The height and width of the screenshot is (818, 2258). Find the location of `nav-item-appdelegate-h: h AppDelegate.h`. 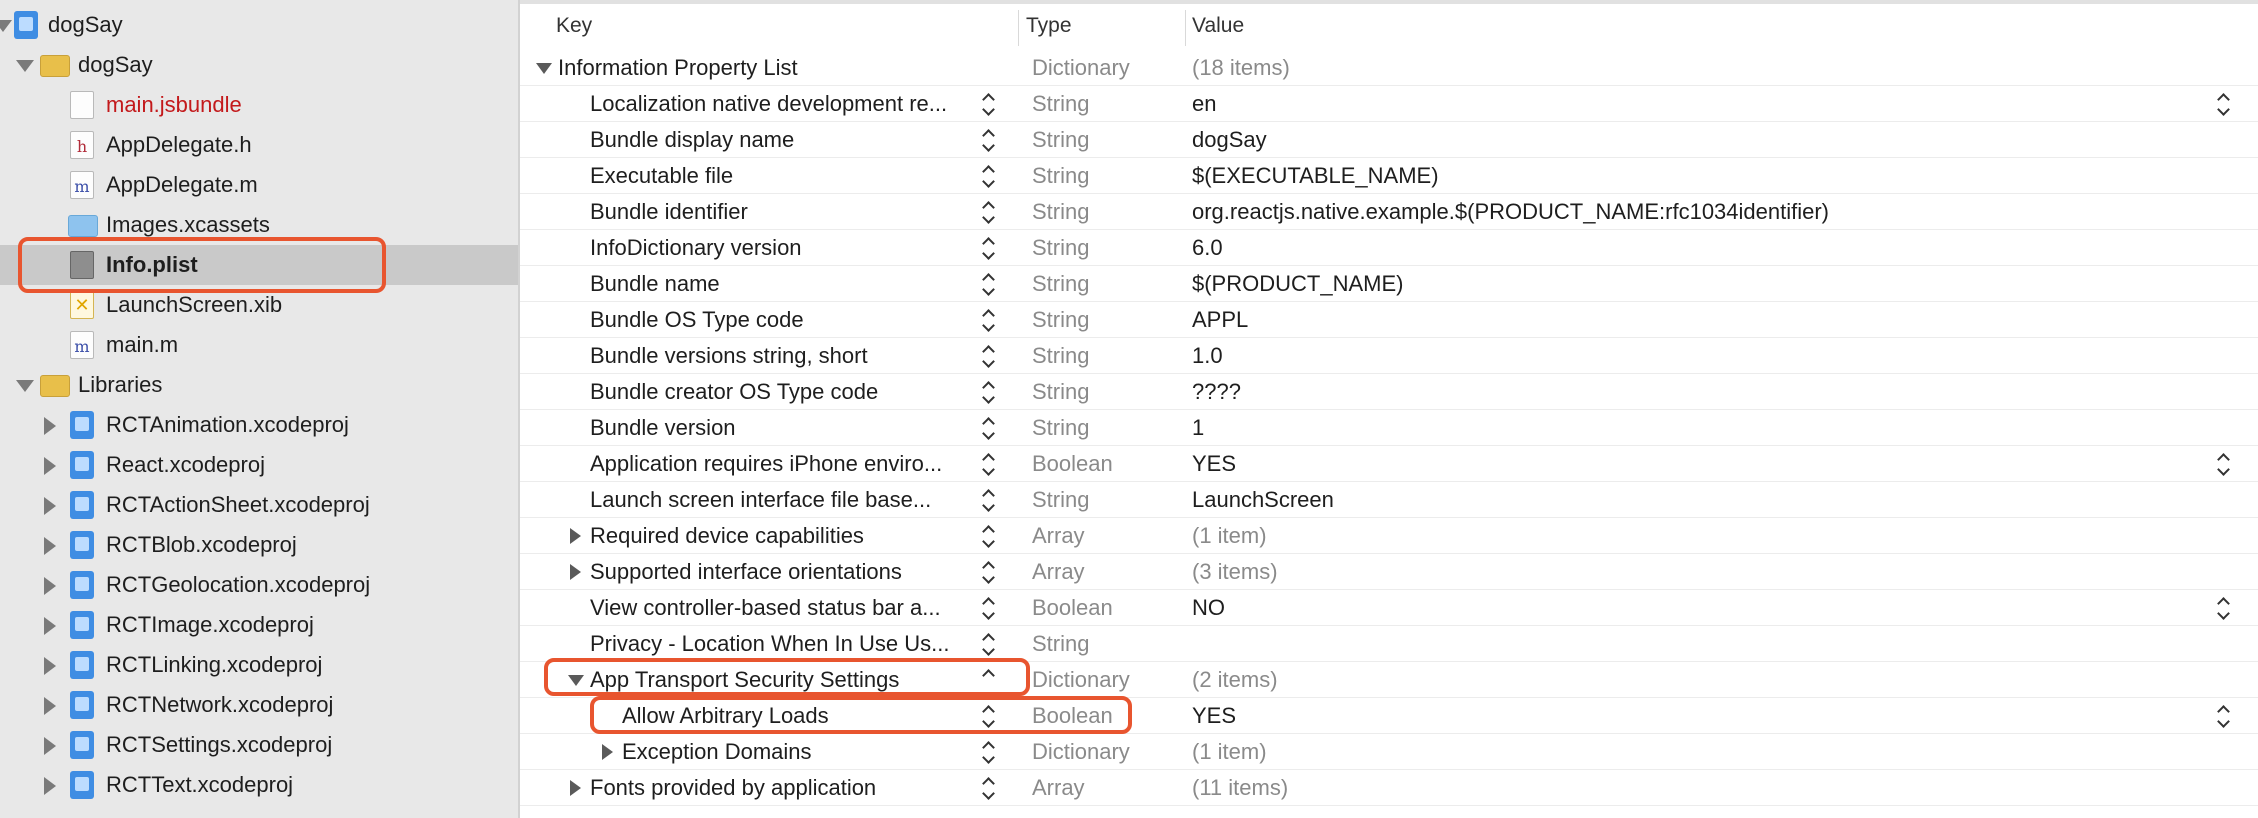

nav-item-appdelegate-h: h AppDelegate.h is located at coordinates (259, 145).